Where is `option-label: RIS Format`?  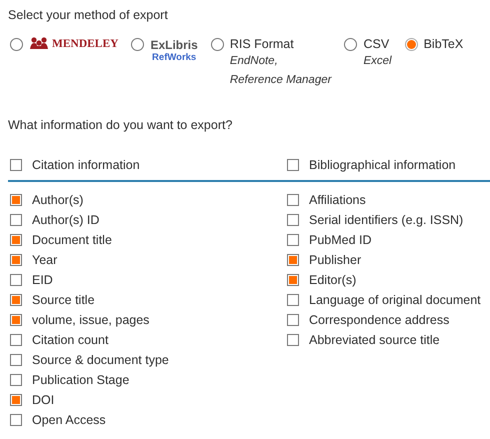
option-label: RIS Format is located at coordinates (281, 44).